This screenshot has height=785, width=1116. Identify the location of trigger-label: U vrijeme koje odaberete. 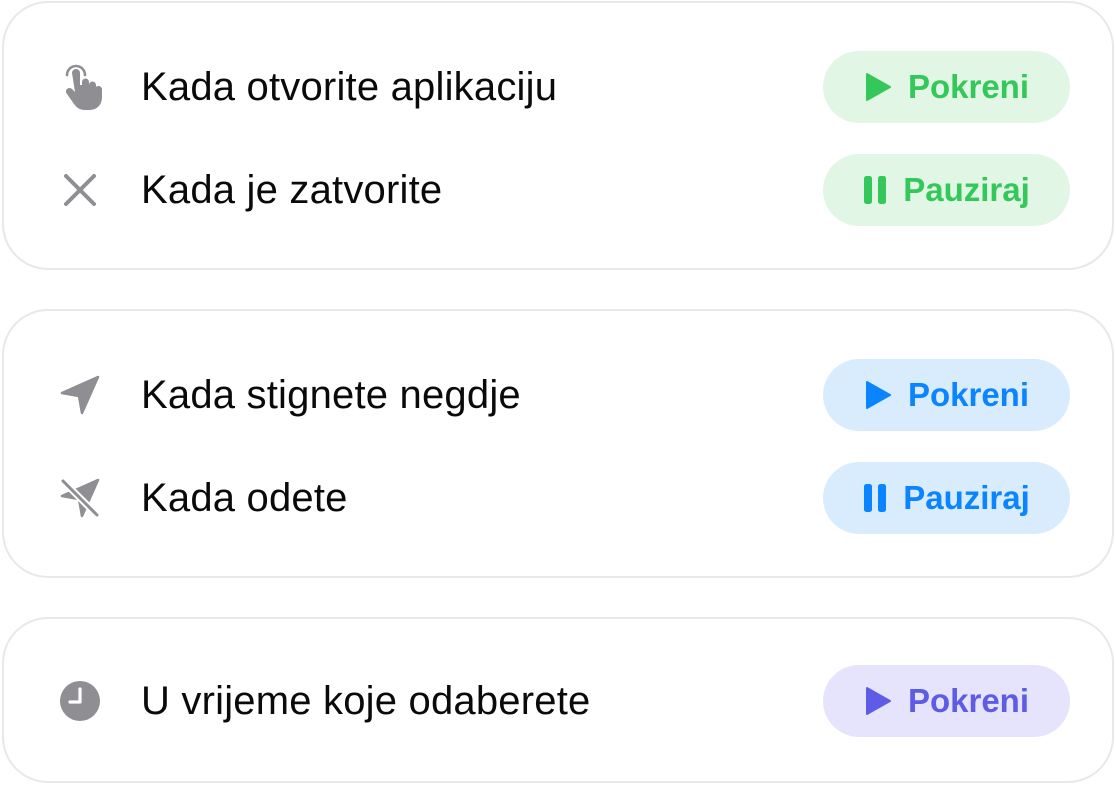
(366, 700).